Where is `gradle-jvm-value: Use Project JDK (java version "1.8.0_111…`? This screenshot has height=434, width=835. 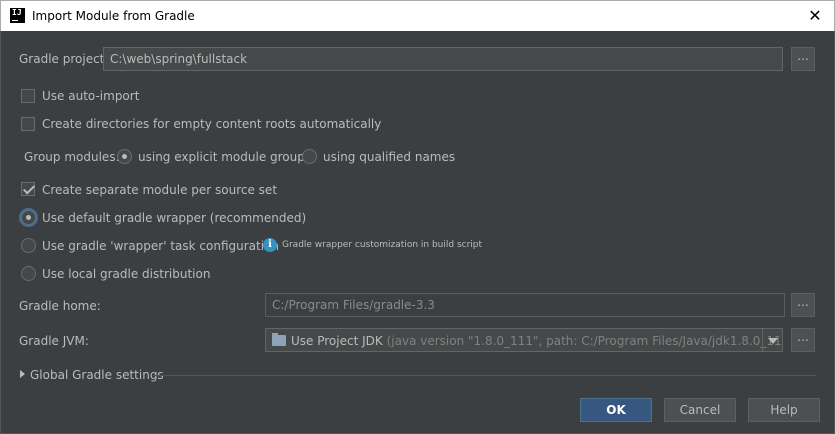 gradle-jvm-value: Use Project JDK (java version "1.8.0_111… is located at coordinates (537, 341).